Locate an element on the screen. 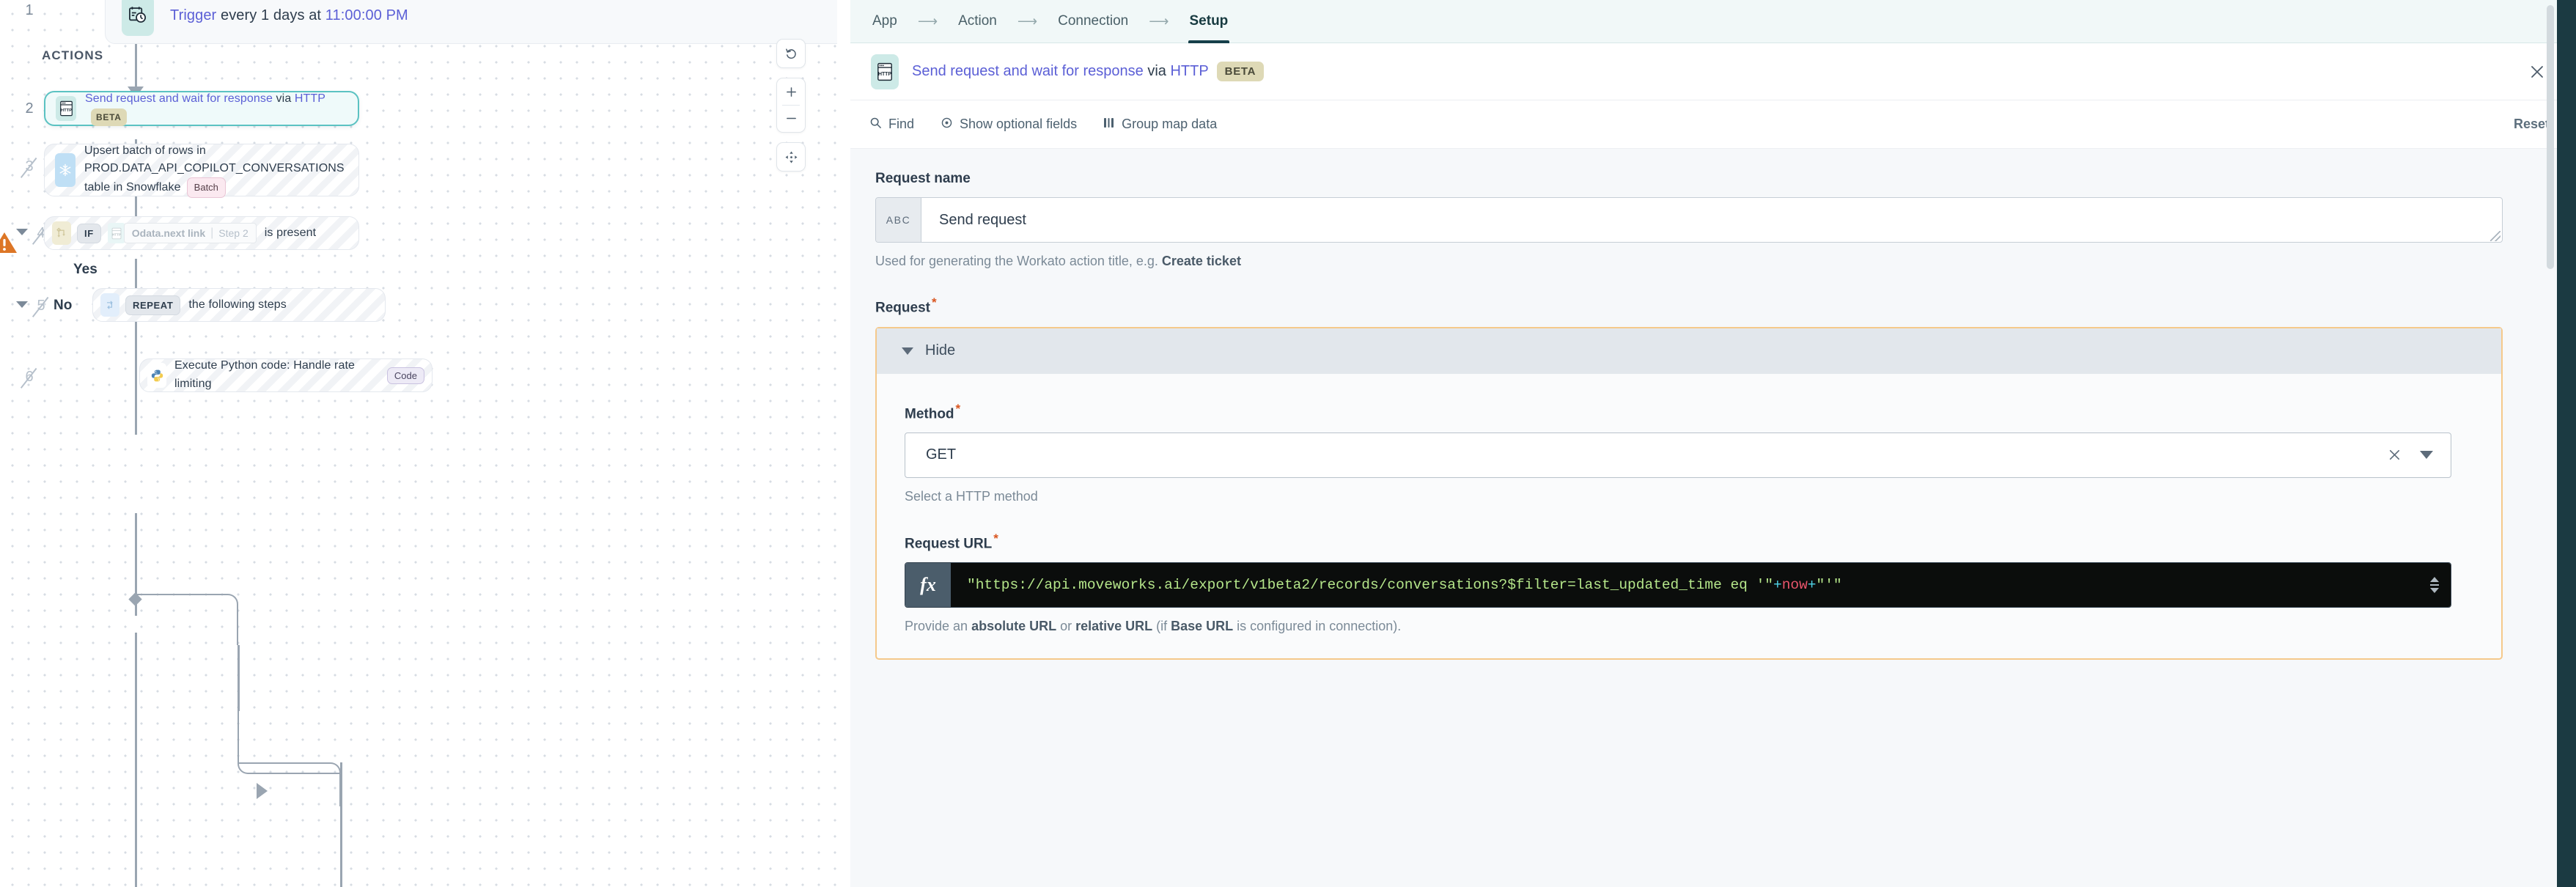  method-label-text: Method is located at coordinates (929, 413).